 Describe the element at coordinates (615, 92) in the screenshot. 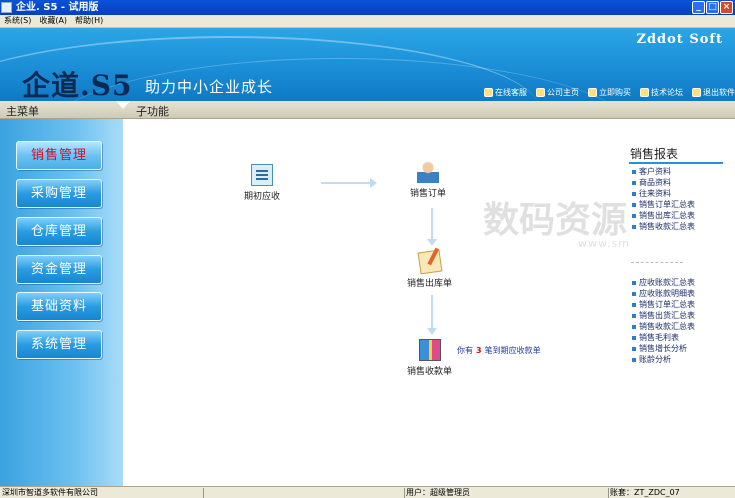

I see `link-label: 立即购买` at that location.